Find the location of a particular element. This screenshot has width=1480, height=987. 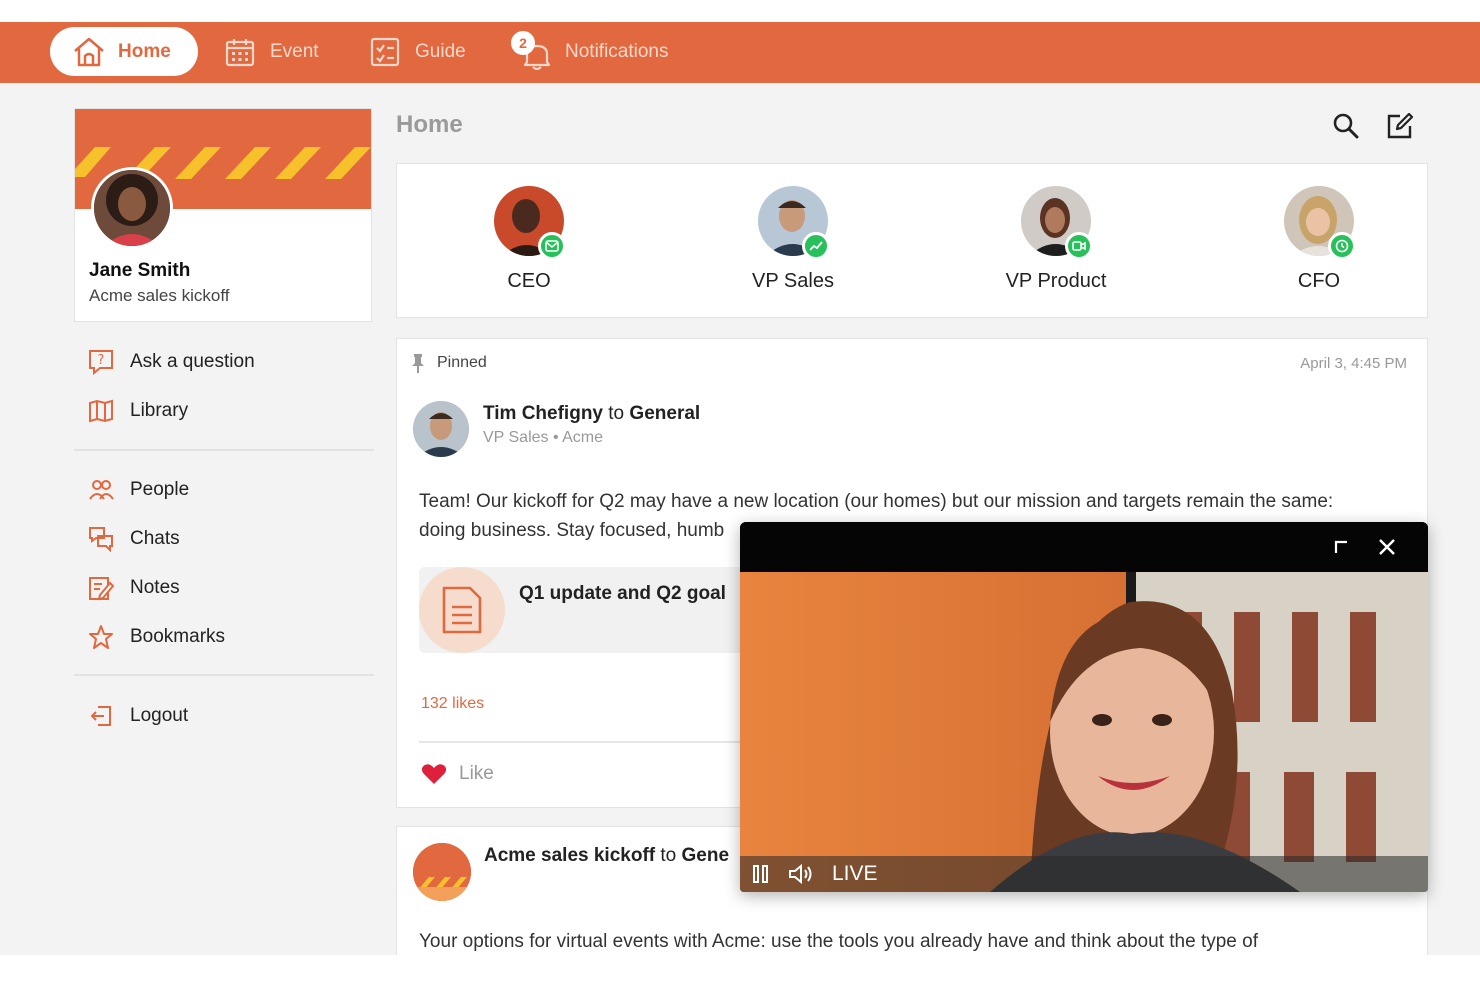

close-video-button is located at coordinates (1387, 547).